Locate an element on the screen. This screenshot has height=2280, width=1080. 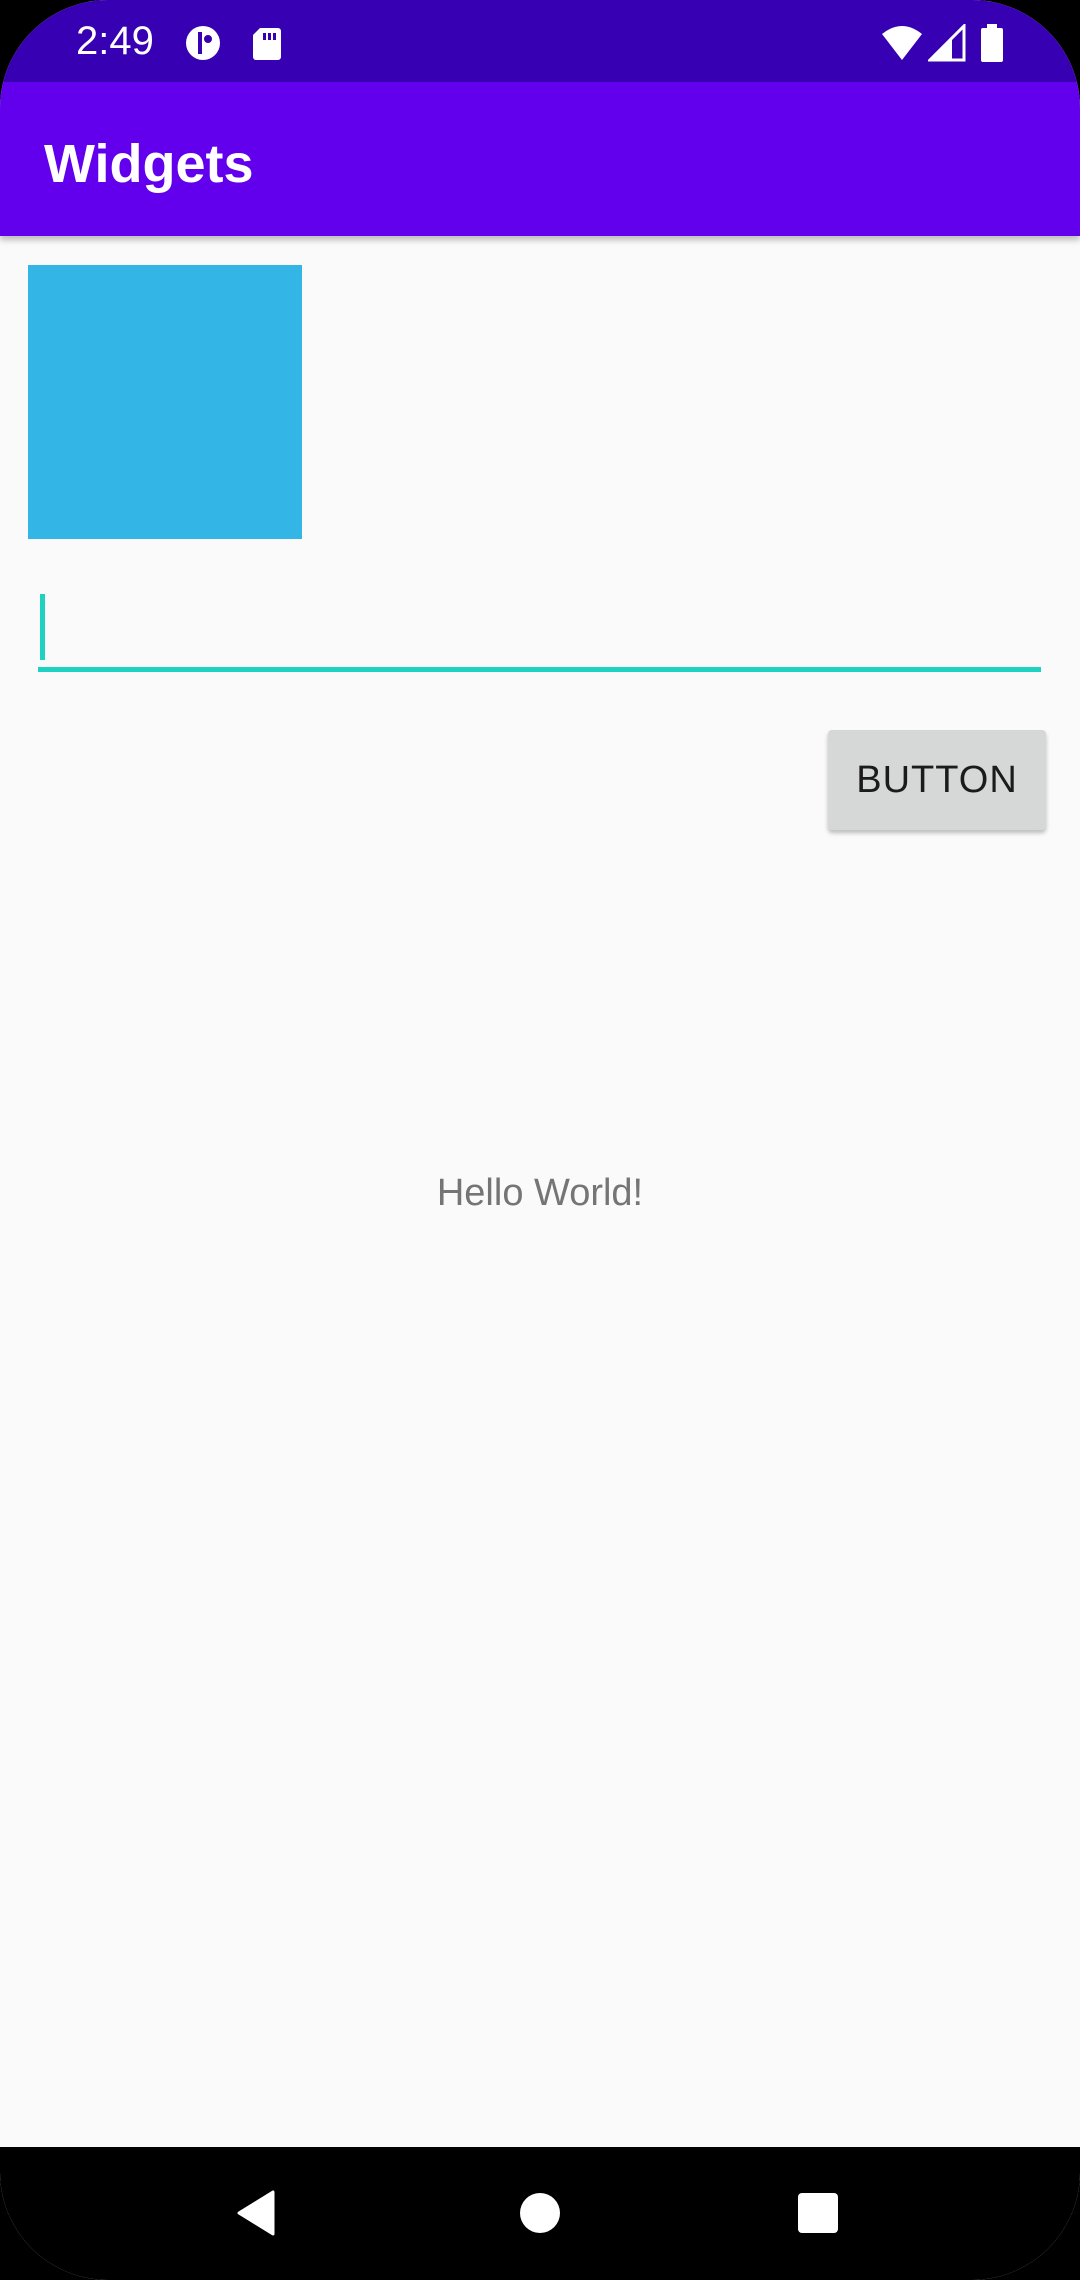
hello-text: Hello World! is located at coordinates (540, 1193).